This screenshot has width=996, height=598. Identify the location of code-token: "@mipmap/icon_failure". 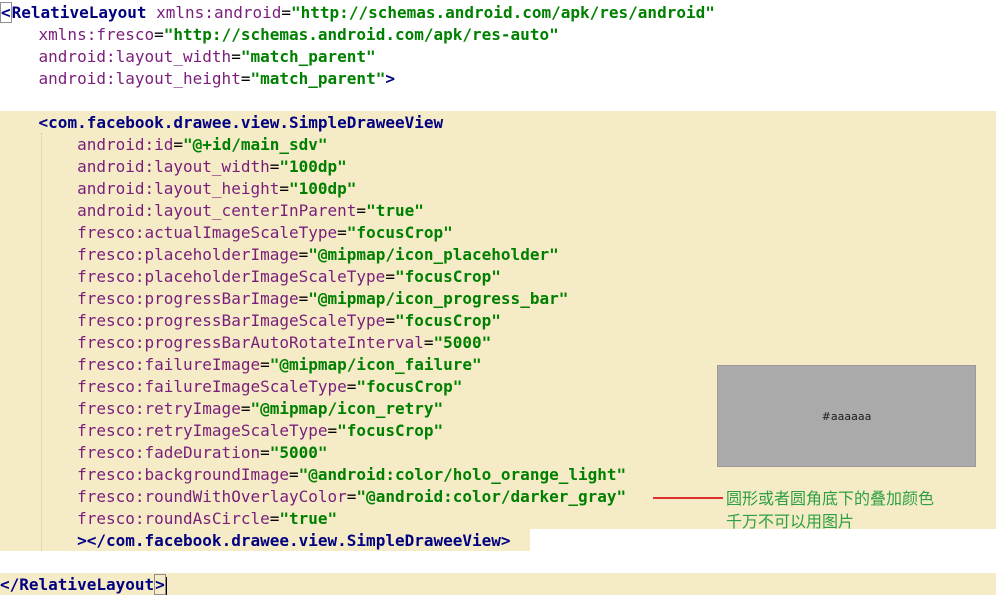
(375, 364).